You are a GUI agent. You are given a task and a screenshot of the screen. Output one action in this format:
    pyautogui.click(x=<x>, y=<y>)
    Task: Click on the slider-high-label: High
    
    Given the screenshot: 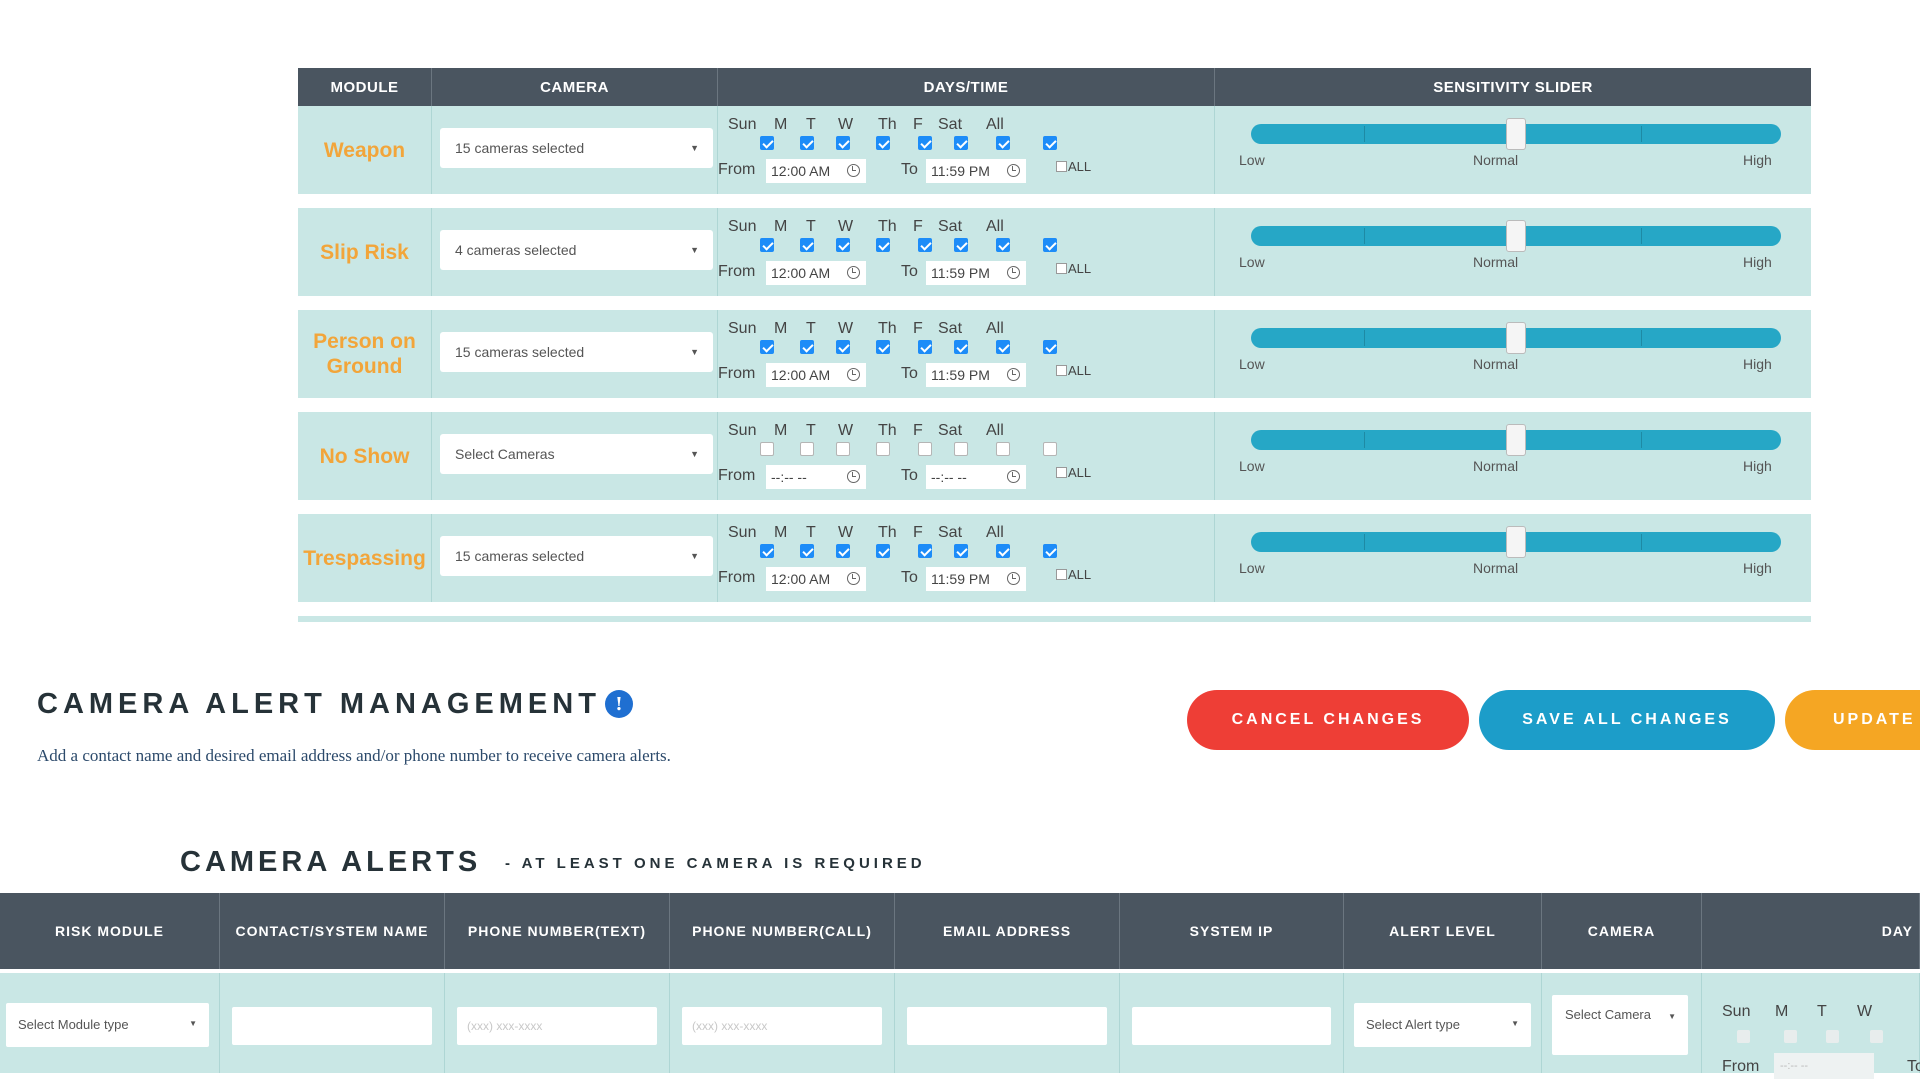 What is the action you would take?
    pyautogui.click(x=1757, y=466)
    